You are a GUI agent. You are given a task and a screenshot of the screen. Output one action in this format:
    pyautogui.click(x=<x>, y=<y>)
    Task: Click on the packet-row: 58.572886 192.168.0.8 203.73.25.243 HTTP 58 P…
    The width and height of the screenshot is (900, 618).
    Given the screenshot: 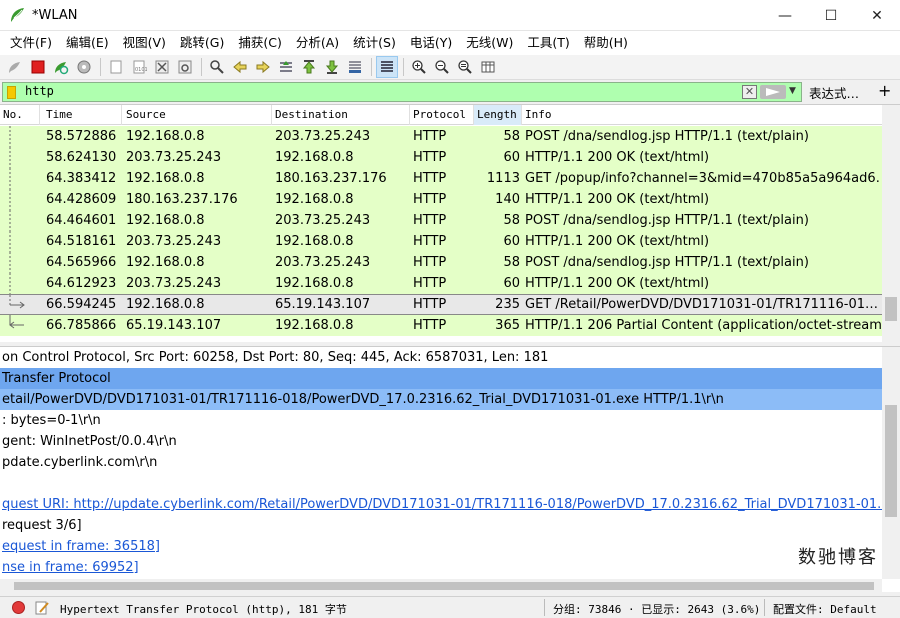 What is the action you would take?
    pyautogui.click(x=441, y=136)
    